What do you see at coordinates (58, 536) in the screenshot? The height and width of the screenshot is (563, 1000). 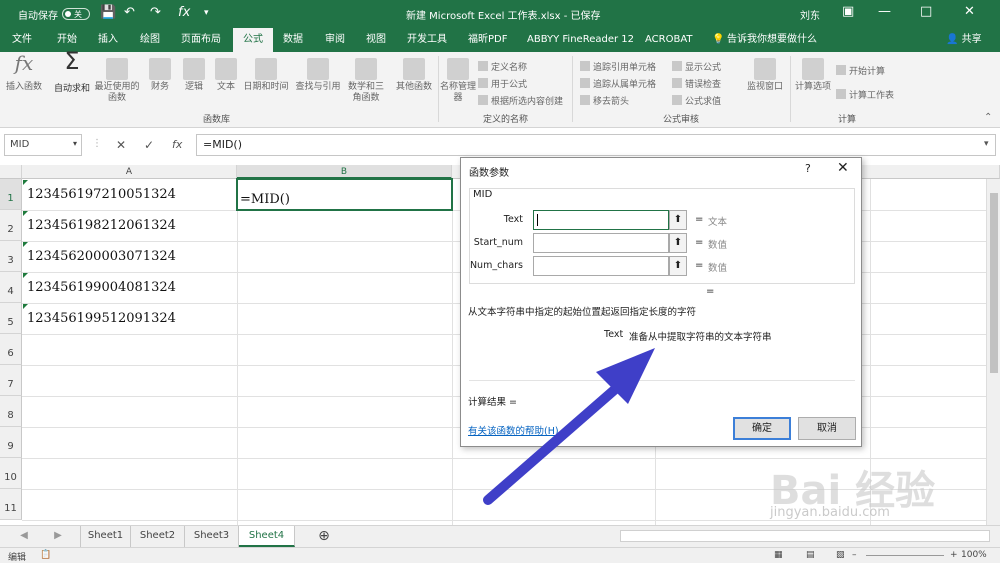 I see `next-sheet-icon: ▶` at bounding box center [58, 536].